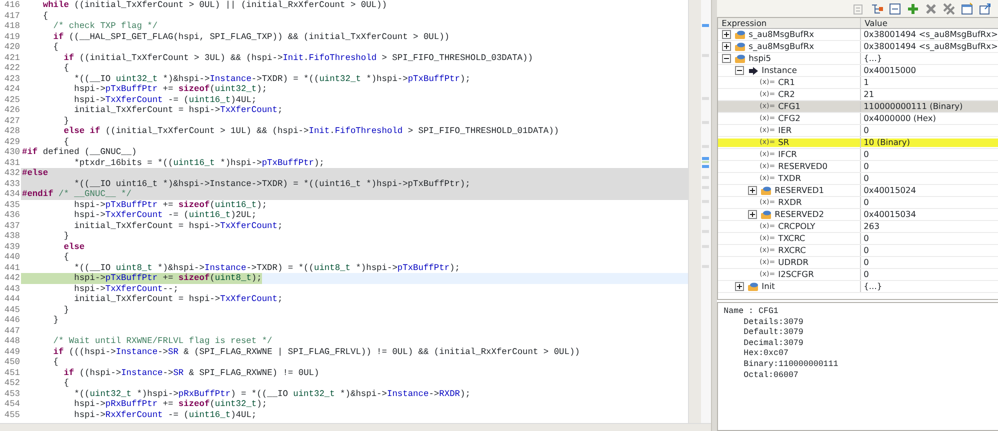  I want to click on tree-icon, so click(877, 9).